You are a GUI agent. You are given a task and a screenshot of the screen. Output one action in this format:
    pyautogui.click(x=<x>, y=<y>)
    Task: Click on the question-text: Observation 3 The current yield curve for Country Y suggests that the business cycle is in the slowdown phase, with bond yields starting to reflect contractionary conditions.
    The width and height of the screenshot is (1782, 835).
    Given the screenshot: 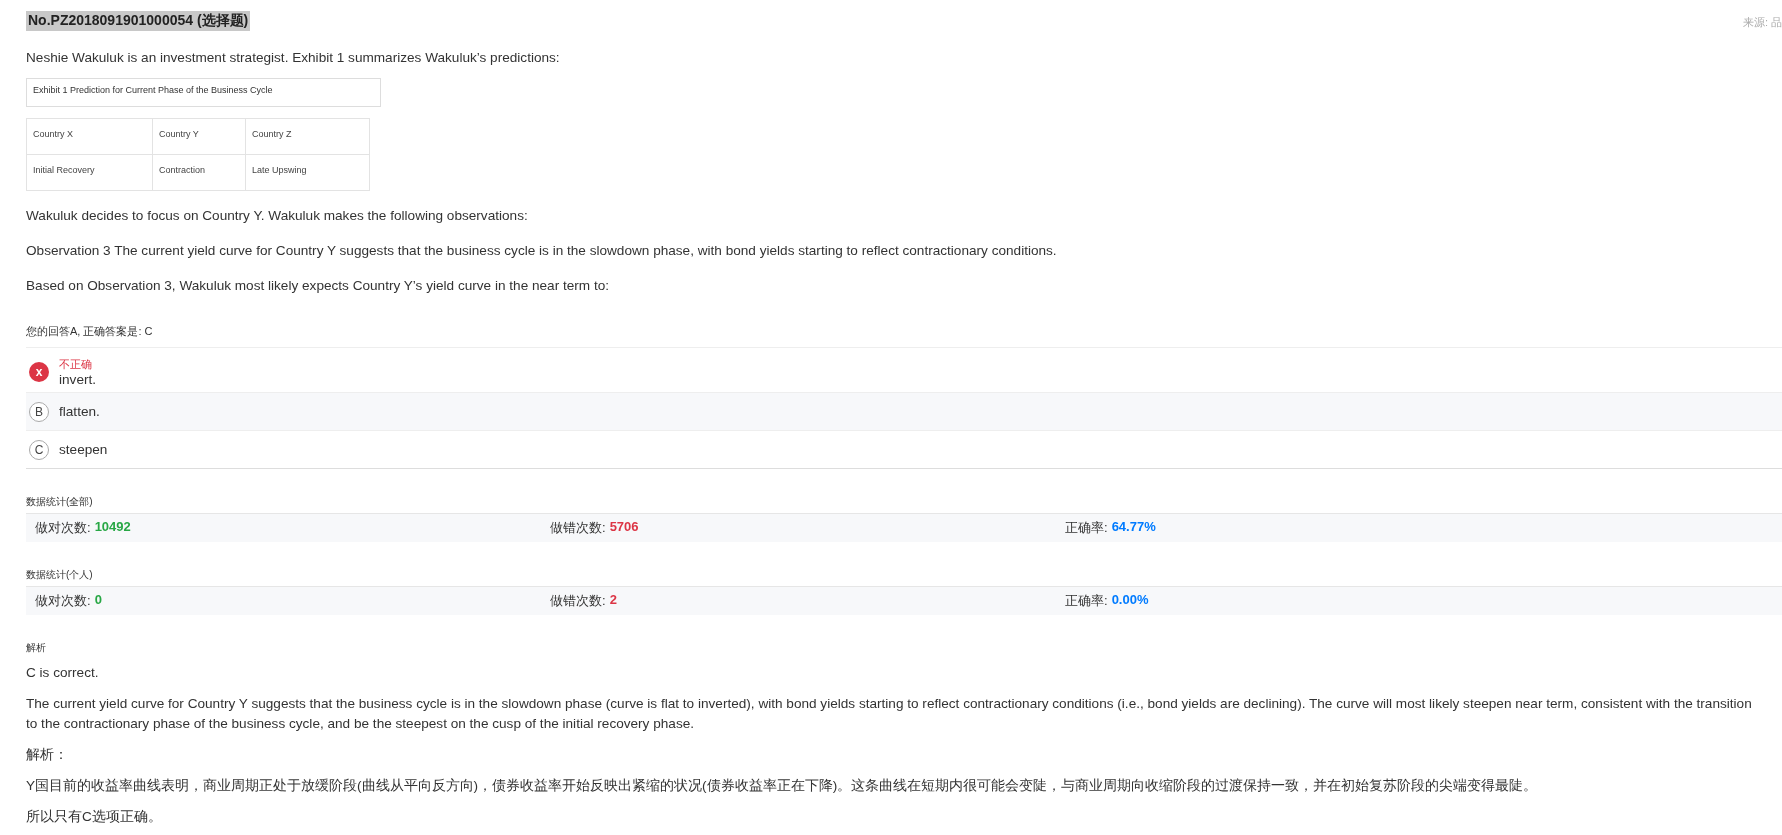 What is the action you would take?
    pyautogui.click(x=542, y=251)
    